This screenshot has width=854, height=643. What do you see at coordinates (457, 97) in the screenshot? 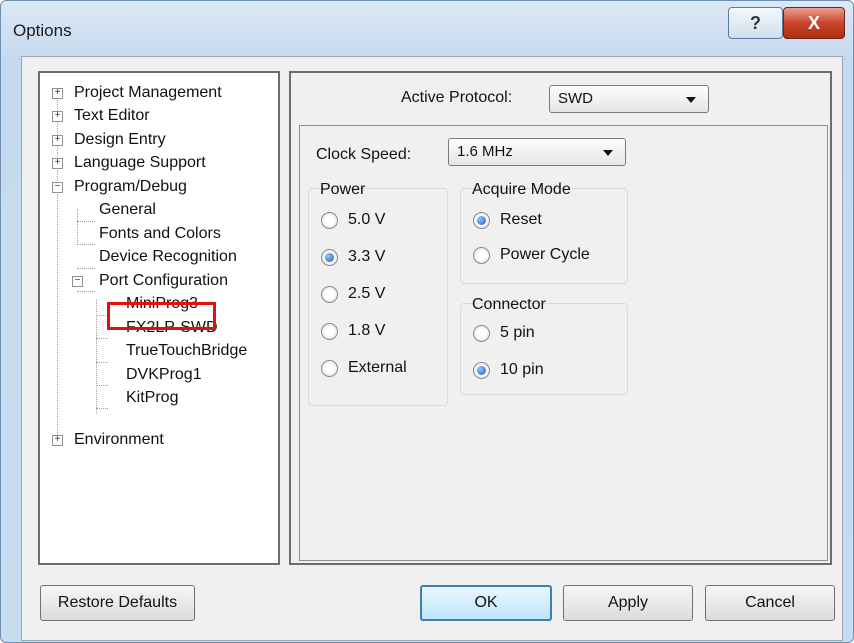
I see `active-protocol-label: Active Protocol:` at bounding box center [457, 97].